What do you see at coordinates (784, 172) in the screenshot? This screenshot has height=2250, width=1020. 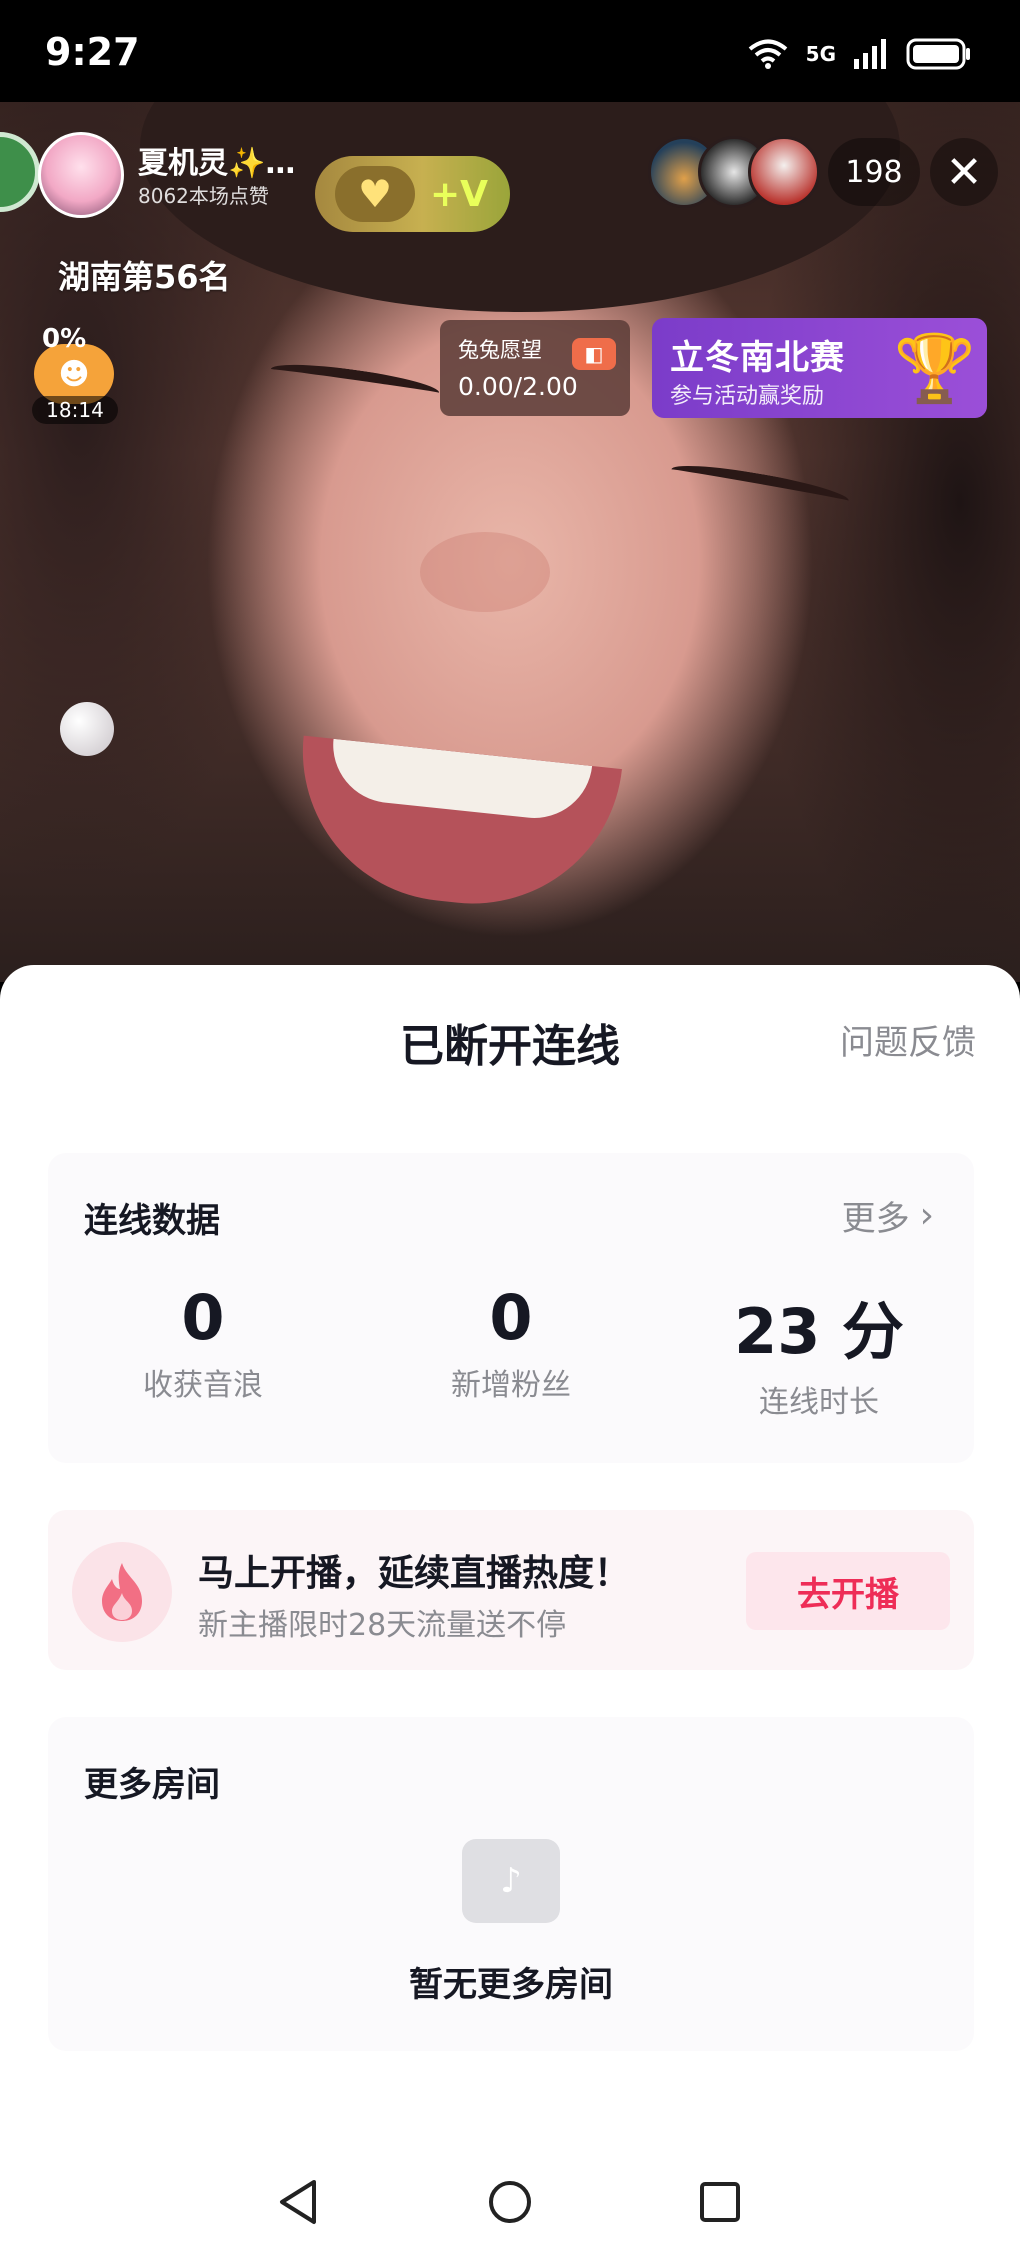 I see `viewer-avatar` at bounding box center [784, 172].